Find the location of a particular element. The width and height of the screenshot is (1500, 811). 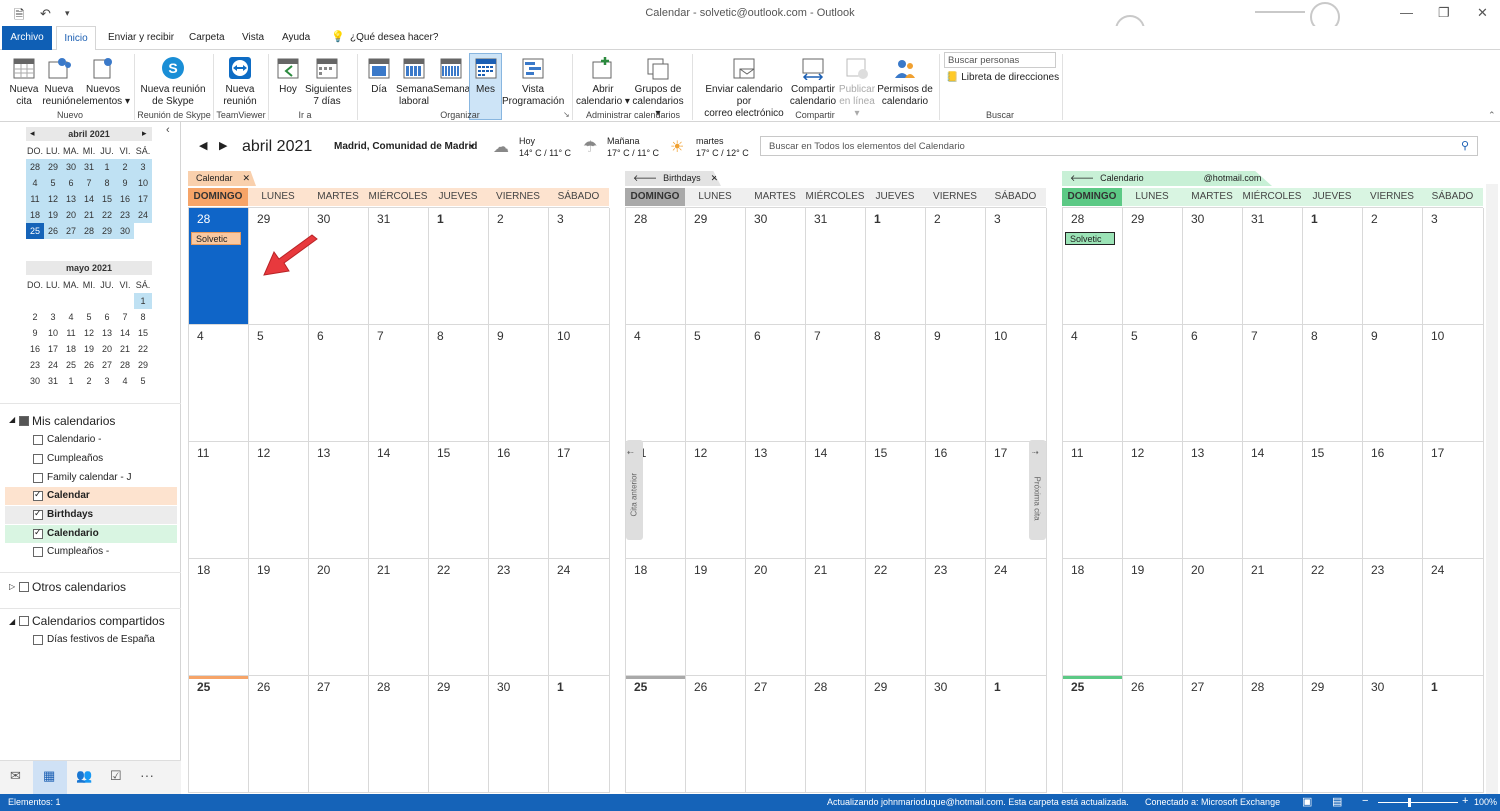

tab-ayuda: Ayuda is located at coordinates (296, 37).